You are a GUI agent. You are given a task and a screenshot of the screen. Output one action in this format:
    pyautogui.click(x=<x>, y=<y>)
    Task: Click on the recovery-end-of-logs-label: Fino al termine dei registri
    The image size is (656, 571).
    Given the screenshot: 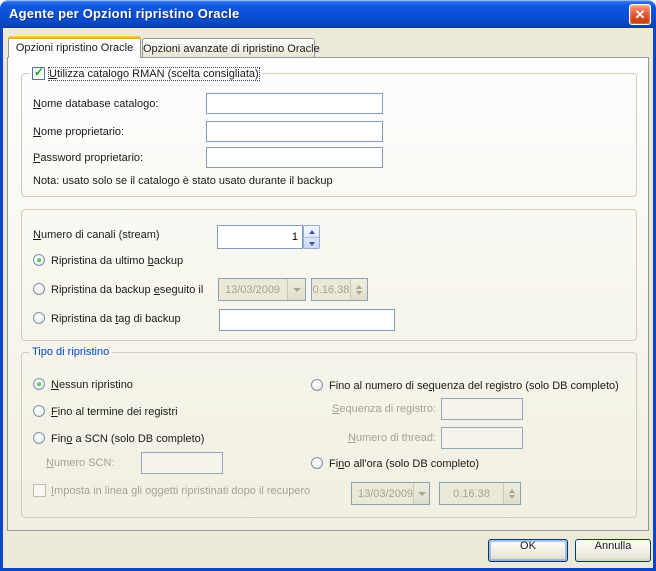 What is the action you would take?
    pyautogui.click(x=114, y=412)
    